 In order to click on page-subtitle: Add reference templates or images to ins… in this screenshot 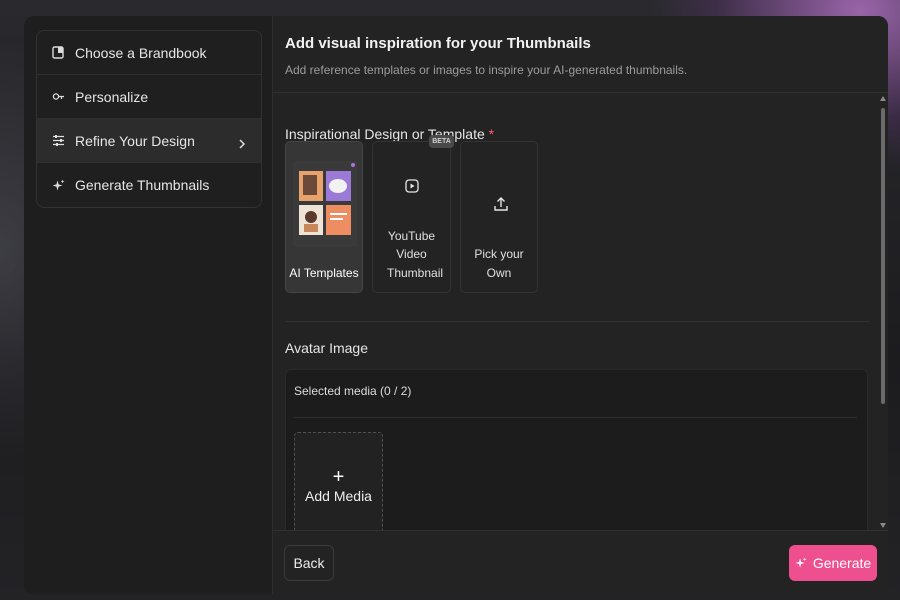, I will do `click(486, 70)`.